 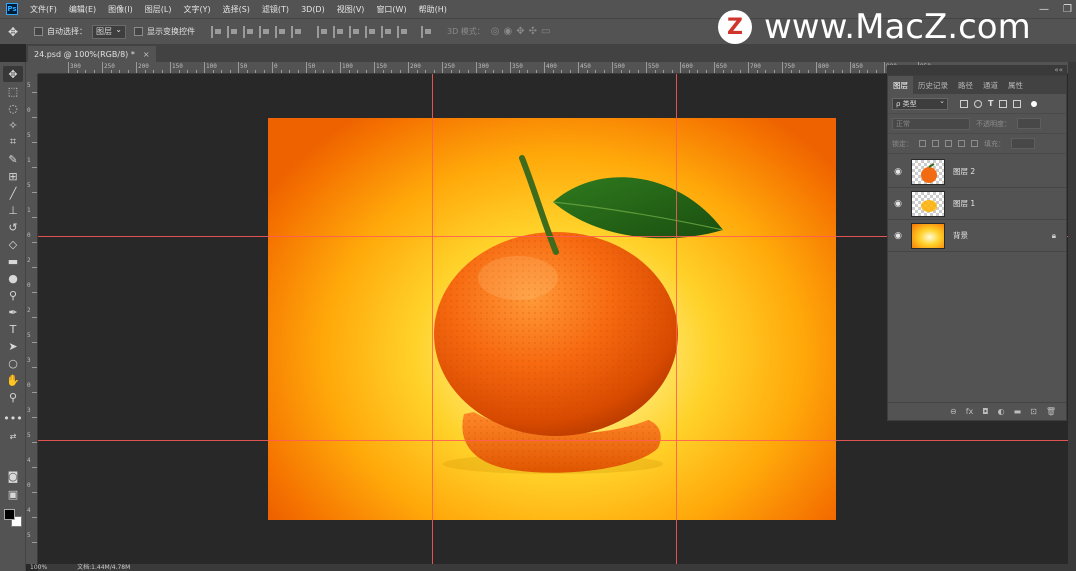 What do you see at coordinates (13, 312) in the screenshot?
I see `pen-tool-icon: ✒` at bounding box center [13, 312].